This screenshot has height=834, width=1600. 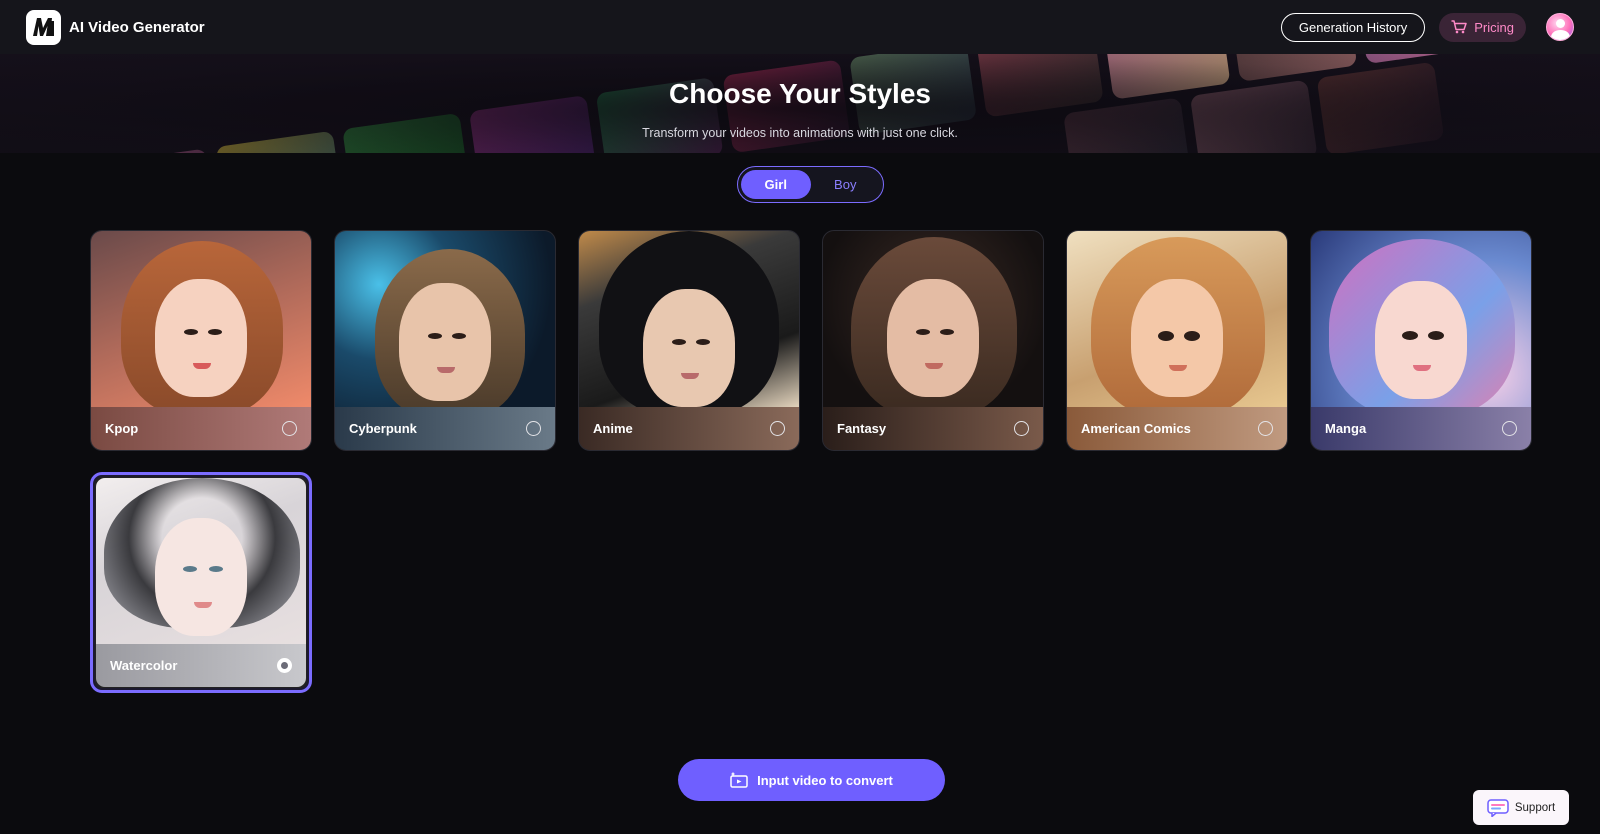 What do you see at coordinates (613, 428) in the screenshot?
I see `style-label-anime: Anime` at bounding box center [613, 428].